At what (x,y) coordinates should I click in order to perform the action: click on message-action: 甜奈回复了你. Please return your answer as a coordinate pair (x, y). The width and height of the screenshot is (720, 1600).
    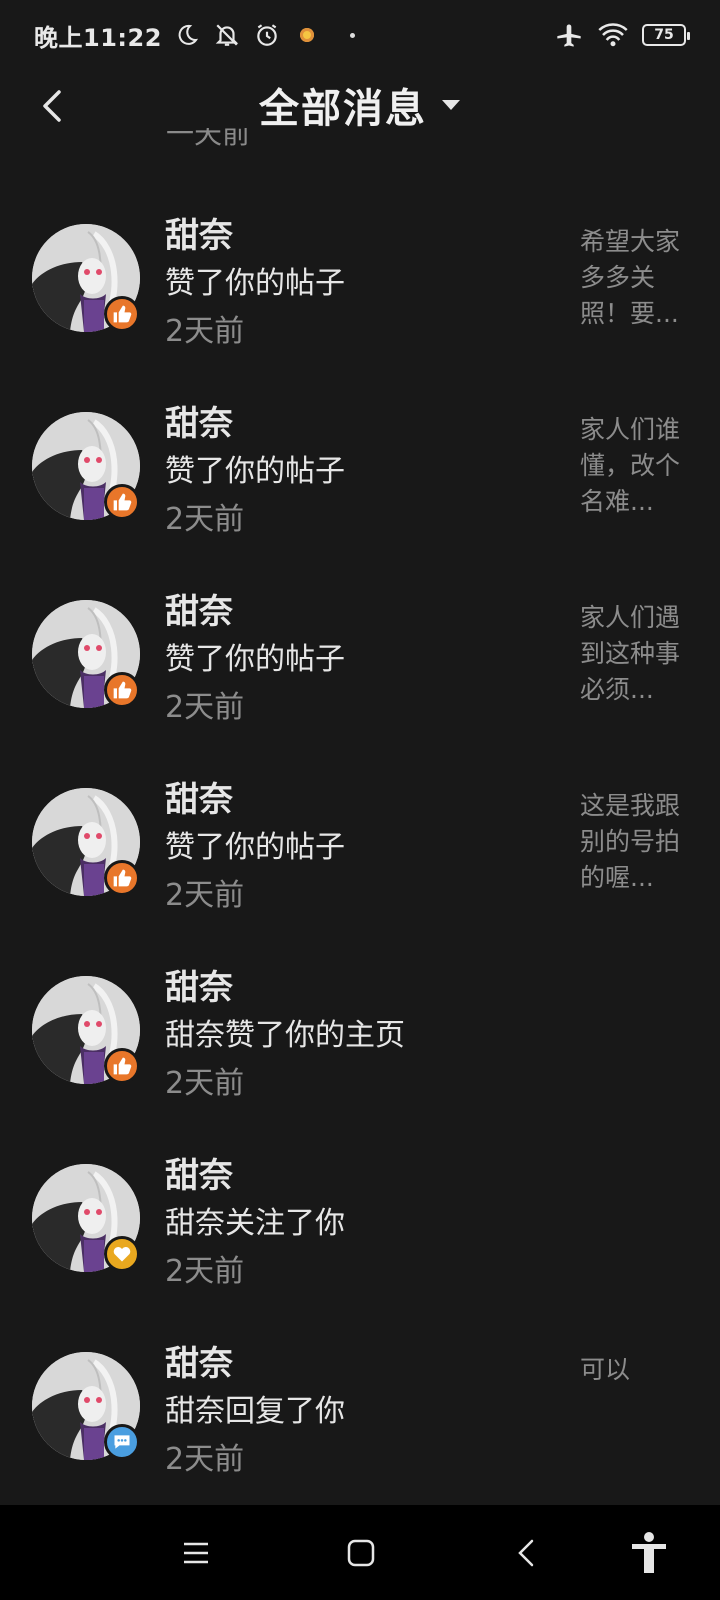
    Looking at the image, I should click on (255, 1411).